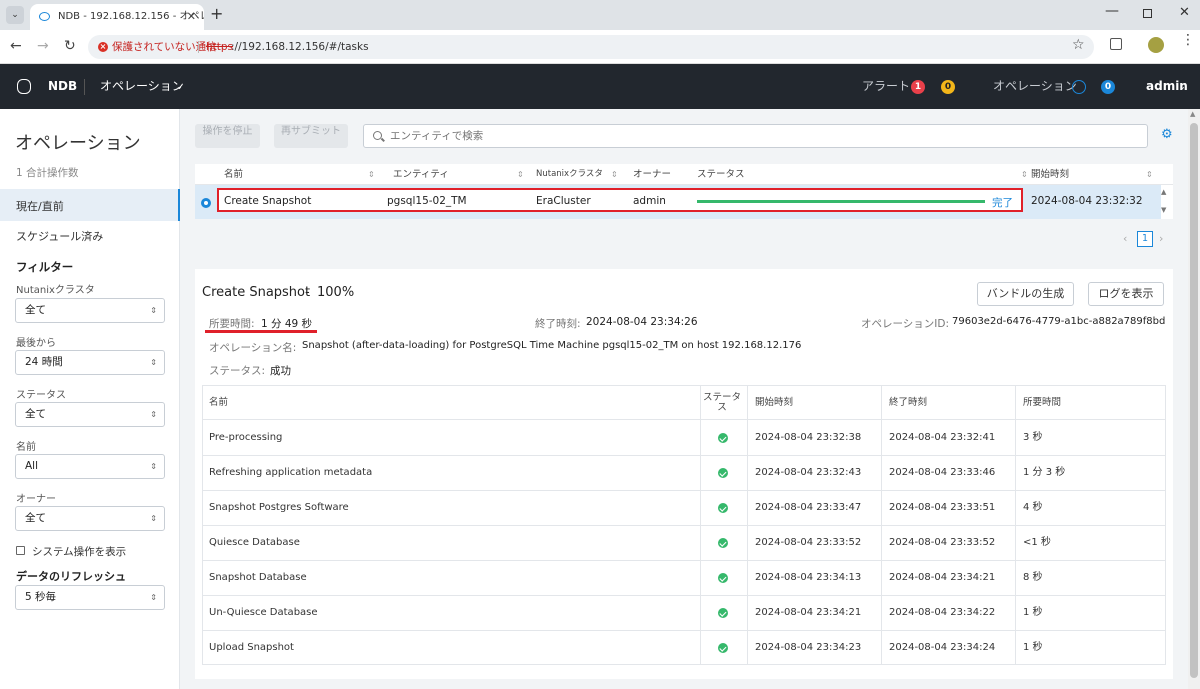 The height and width of the screenshot is (689, 1200). I want to click on step-duration: 1 秒, so click(1033, 647).